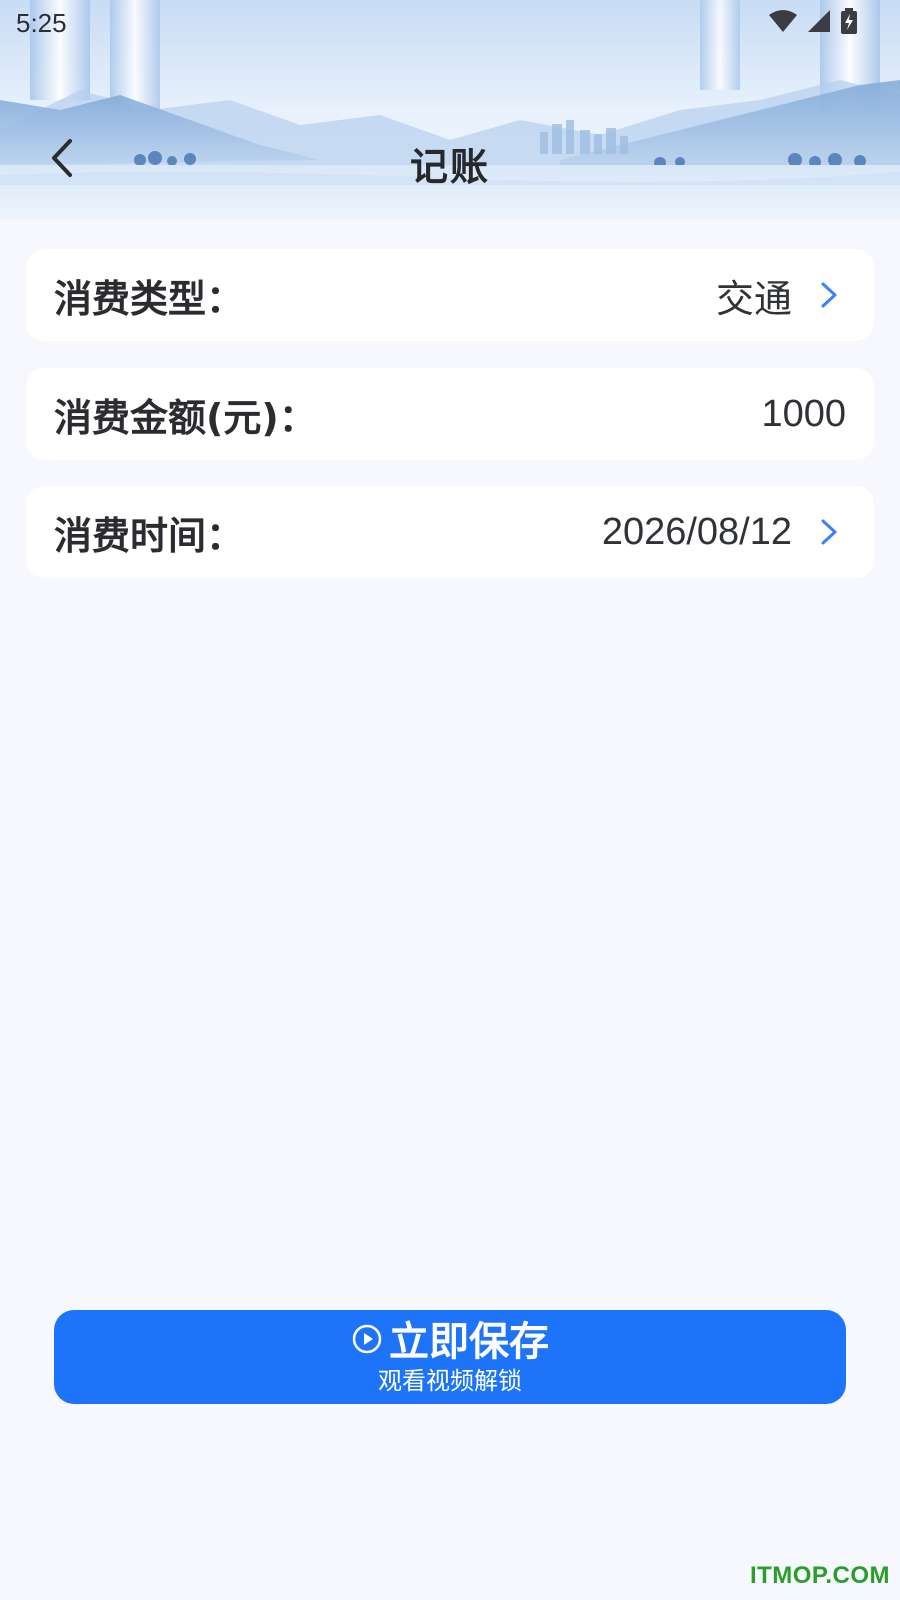 This screenshot has width=900, height=1600. I want to click on play-circle-icon, so click(367, 1342).